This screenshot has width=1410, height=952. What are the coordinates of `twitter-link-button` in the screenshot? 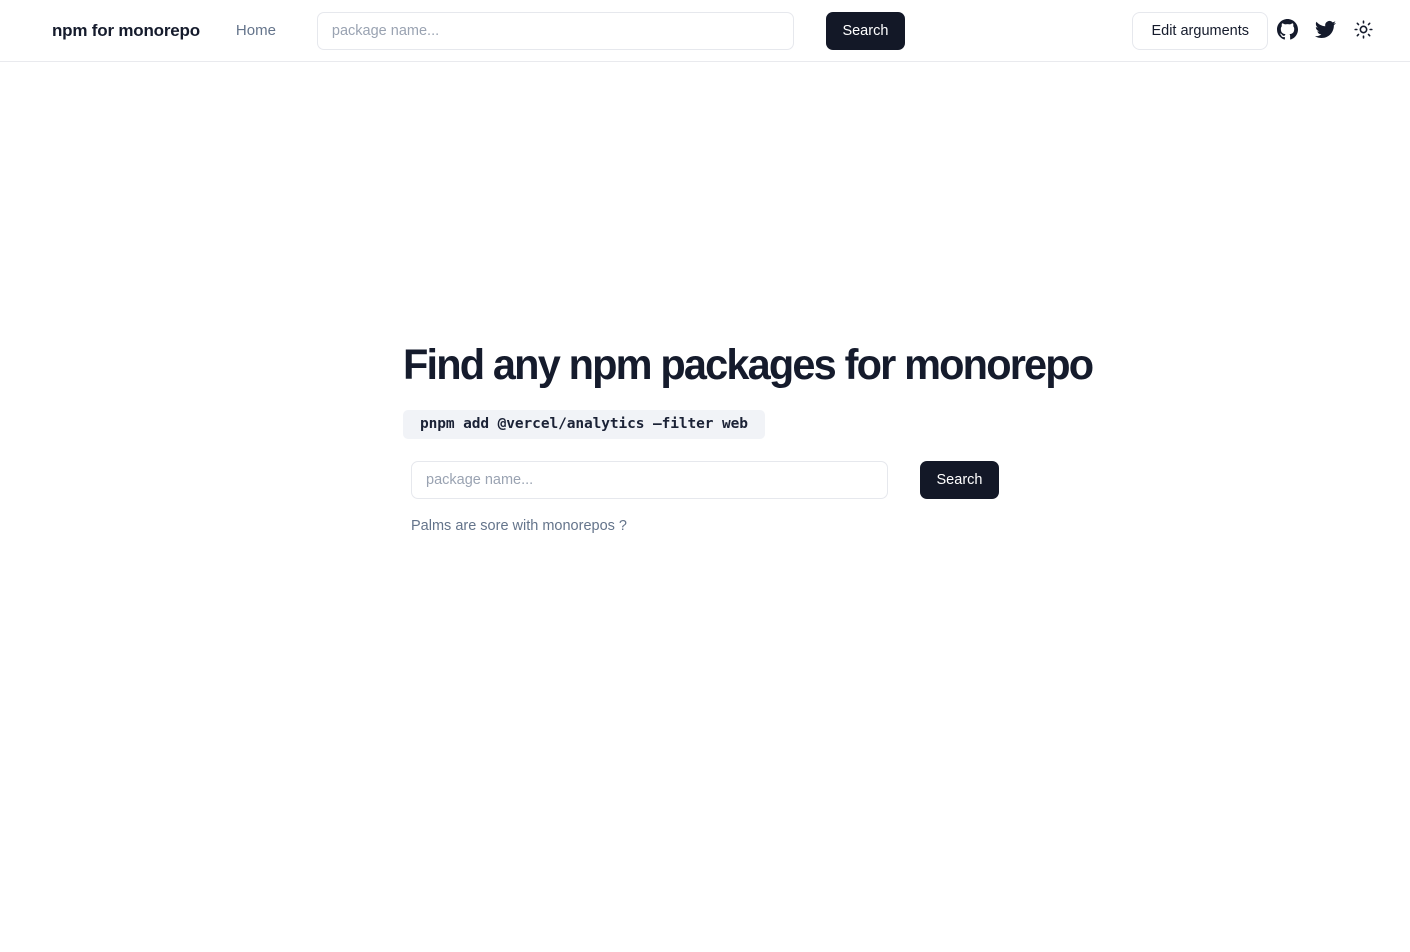 It's located at (1325, 31).